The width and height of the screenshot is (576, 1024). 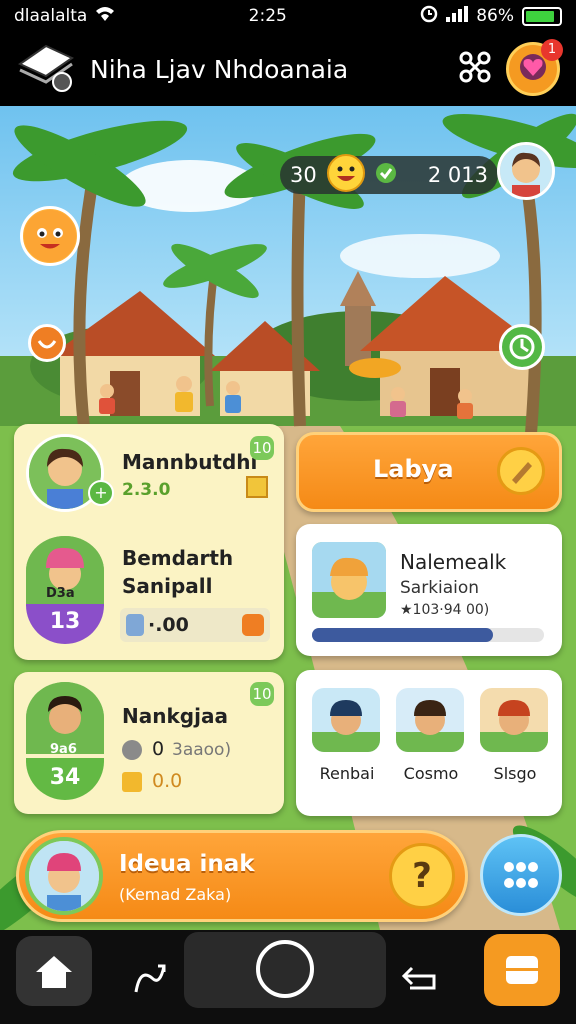 What do you see at coordinates (534, 67) in the screenshot?
I see `favorites-button: 1` at bounding box center [534, 67].